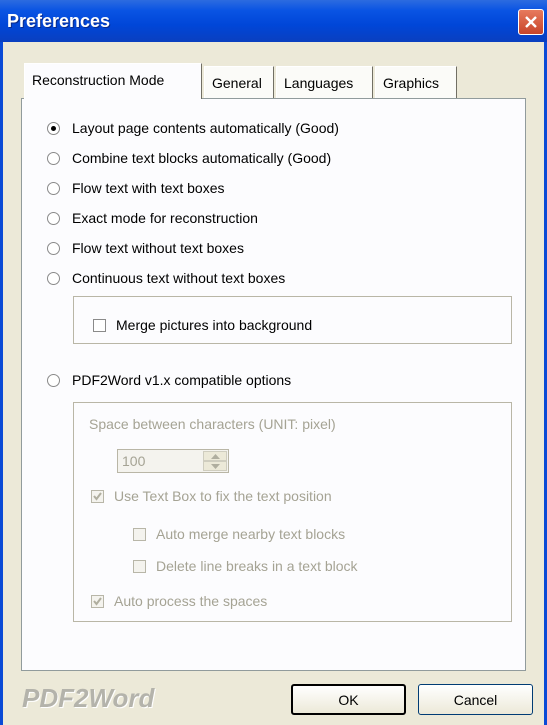 The height and width of the screenshot is (725, 547). Describe the element at coordinates (239, 82) in the screenshot. I see `tab-general: General` at that location.